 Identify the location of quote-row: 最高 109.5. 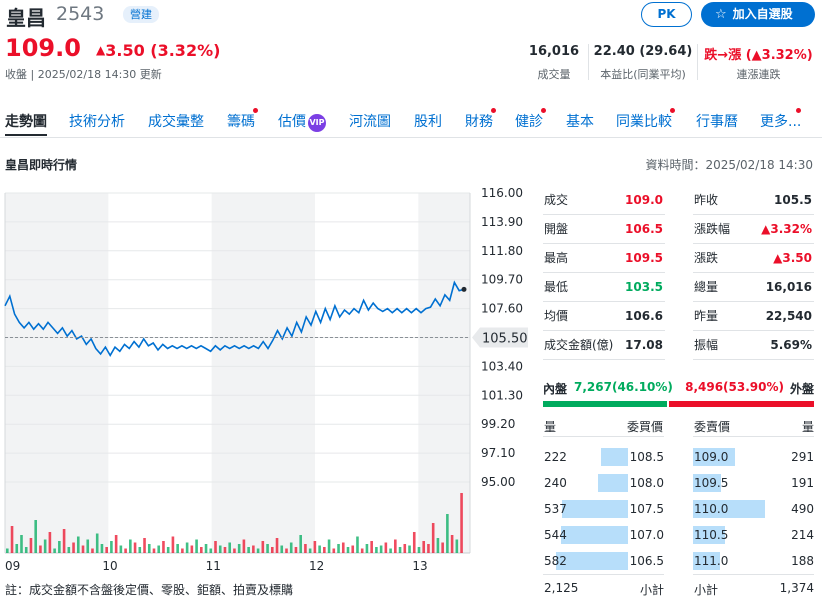
(604, 258).